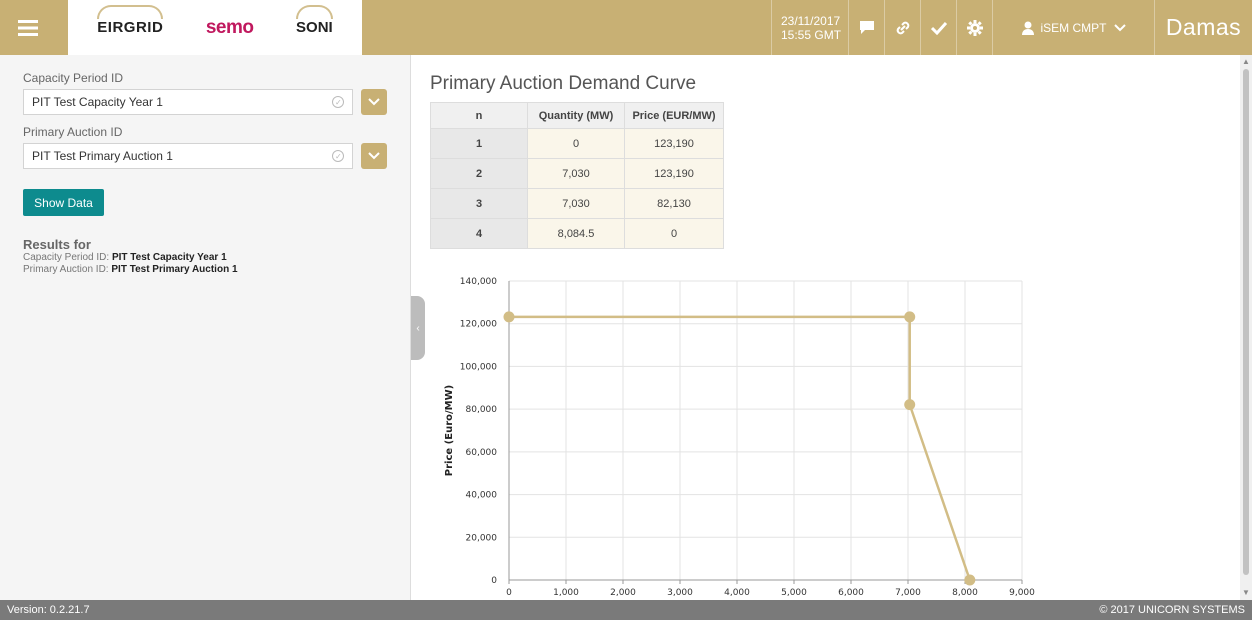 The height and width of the screenshot is (620, 1252). I want to click on y-tick-label: 120,000, so click(478, 325).